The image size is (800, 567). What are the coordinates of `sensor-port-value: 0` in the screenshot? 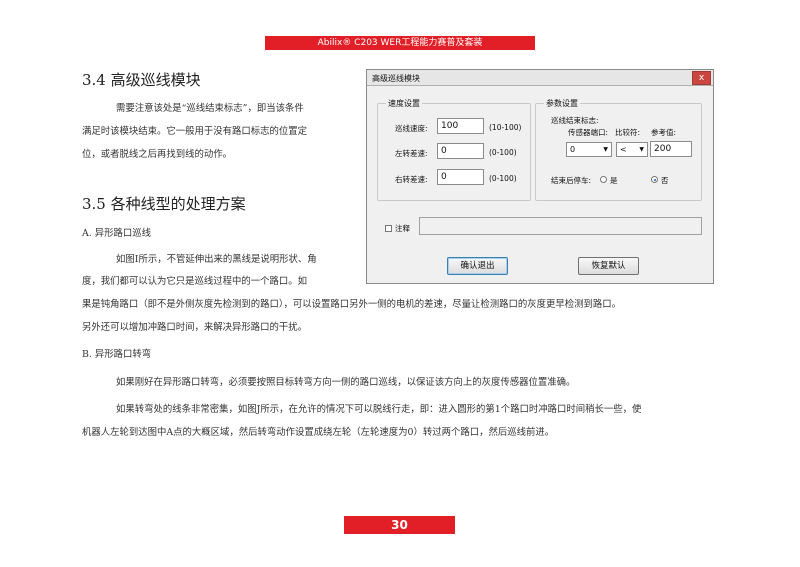 It's located at (573, 149).